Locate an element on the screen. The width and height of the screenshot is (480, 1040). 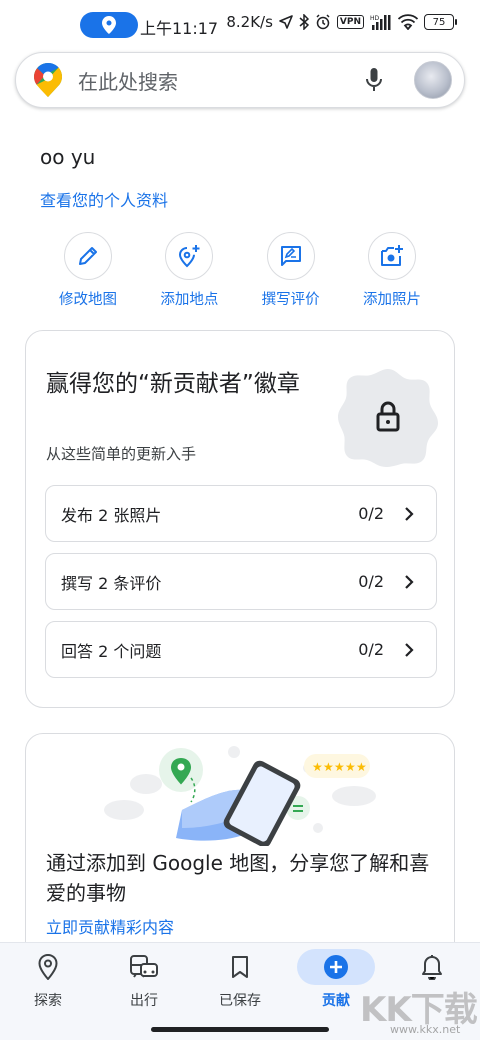
badge-title: 赢得您的“新贡献者”徽章 is located at coordinates (173, 384).